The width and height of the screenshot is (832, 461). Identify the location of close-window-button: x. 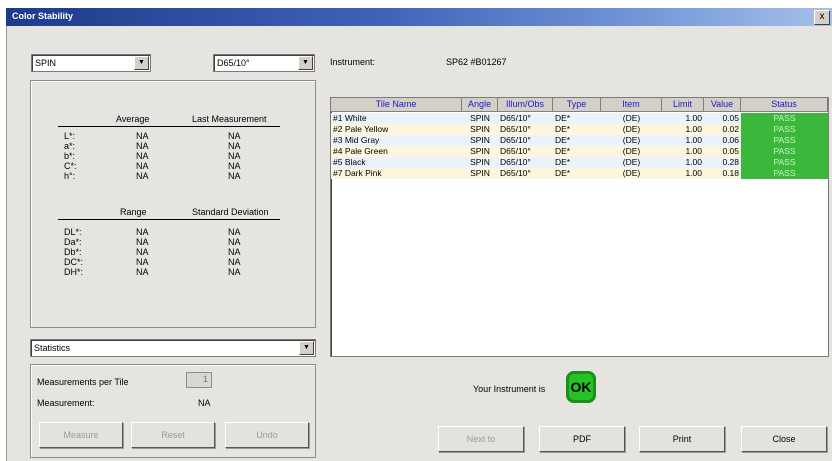
(822, 17).